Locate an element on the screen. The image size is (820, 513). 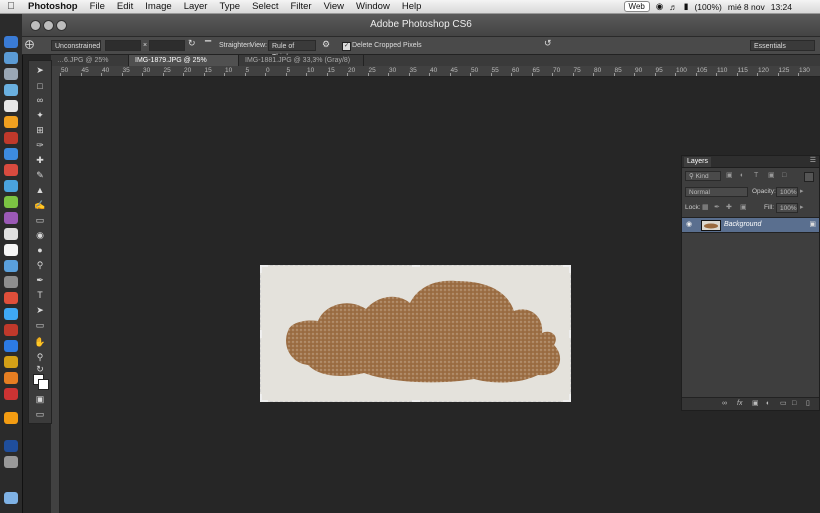
finder-icon is located at coordinates (11, 42).